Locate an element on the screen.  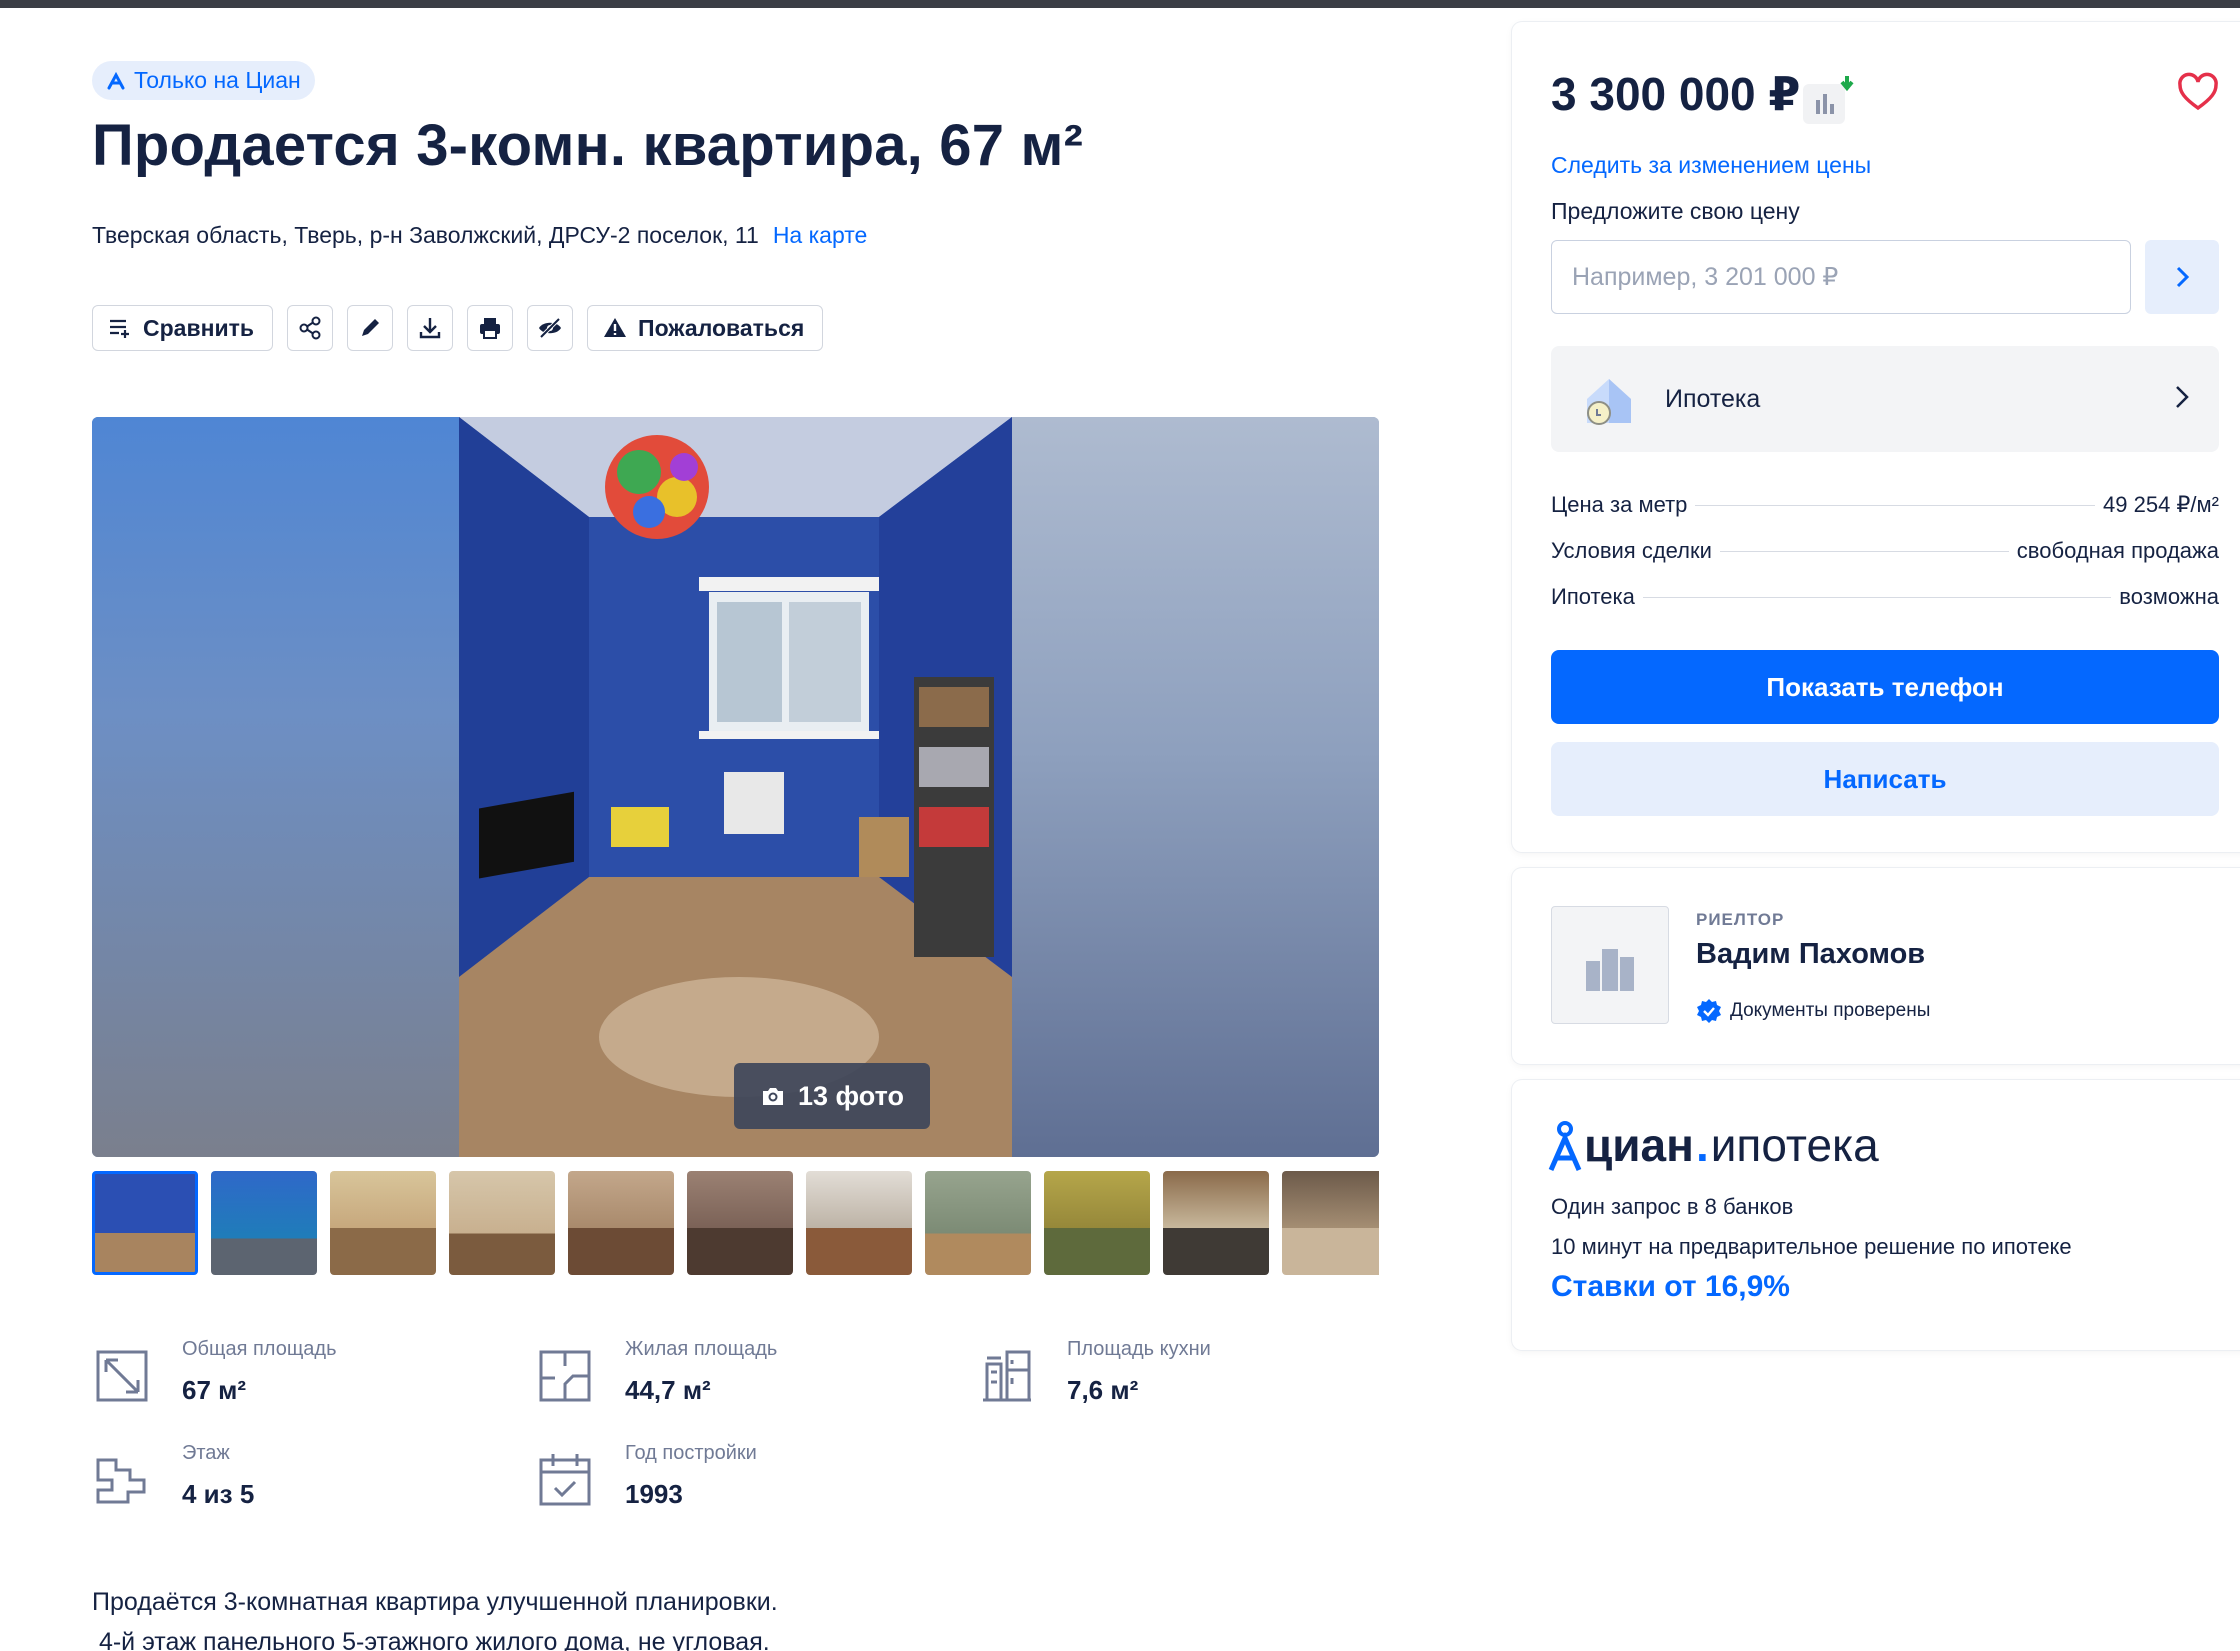
spec-living-area: Жилая площадь 44,7 м² is located at coordinates (656, 1372).